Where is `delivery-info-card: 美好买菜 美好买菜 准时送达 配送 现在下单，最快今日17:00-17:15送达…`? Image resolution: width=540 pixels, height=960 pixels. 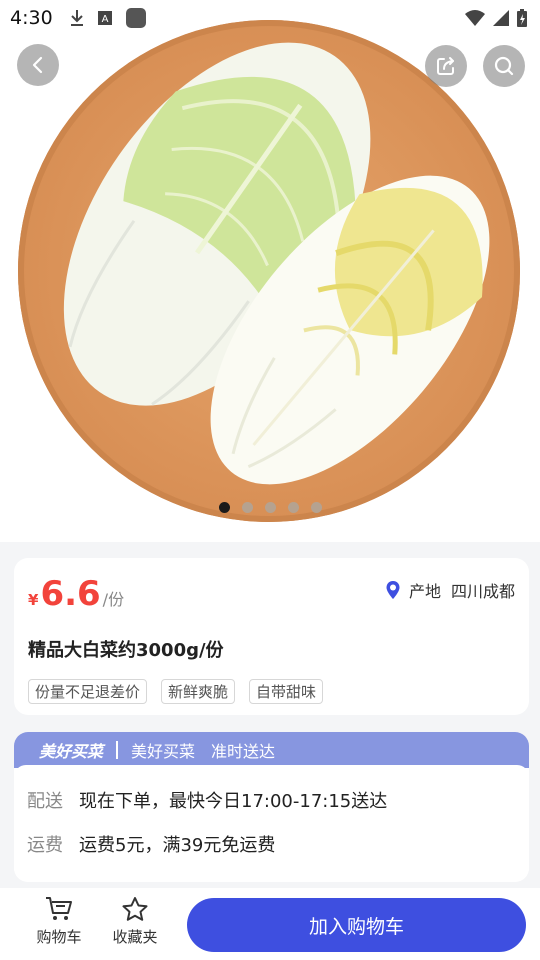 delivery-info-card: 美好买菜 美好买菜 准时送达 配送 现在下单，最快今日17:00-17:15送达… is located at coordinates (271, 807).